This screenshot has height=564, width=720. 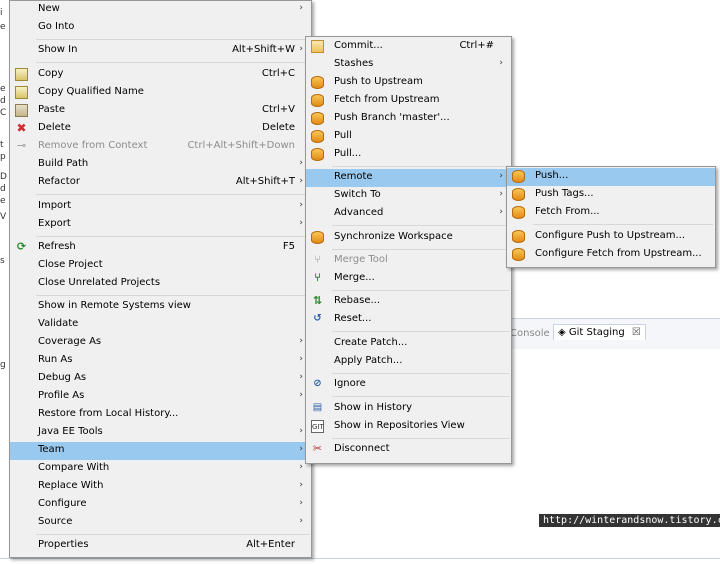 What do you see at coordinates (317, 237) in the screenshot?
I see `synchronize-icon` at bounding box center [317, 237].